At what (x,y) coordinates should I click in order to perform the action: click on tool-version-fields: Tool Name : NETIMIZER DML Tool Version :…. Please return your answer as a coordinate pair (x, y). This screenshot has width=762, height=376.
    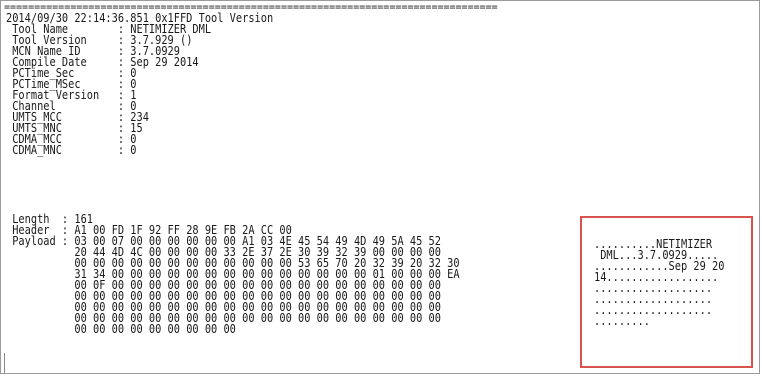
    Looking at the image, I should click on (108, 90).